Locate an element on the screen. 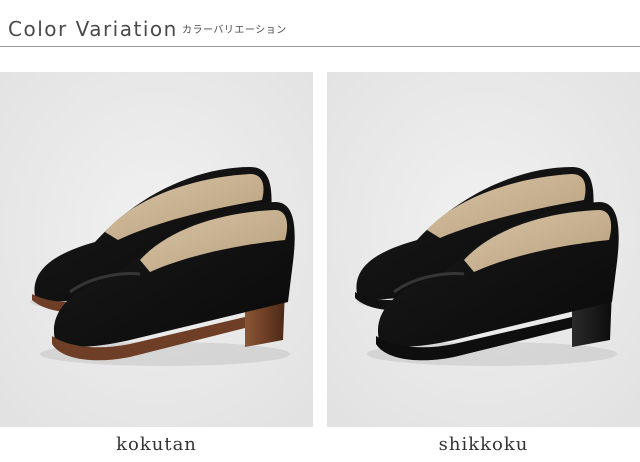  header-divider is located at coordinates (320, 46).